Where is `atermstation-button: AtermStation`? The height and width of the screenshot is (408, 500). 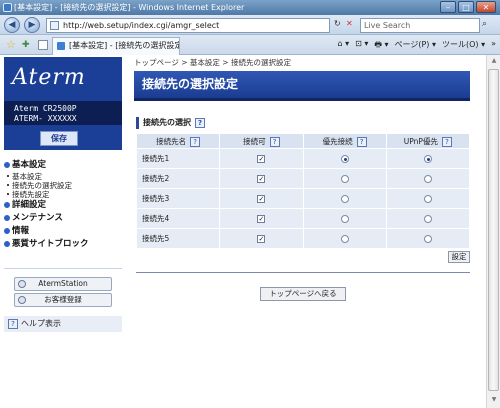 atermstation-button: AtermStation is located at coordinates (63, 284).